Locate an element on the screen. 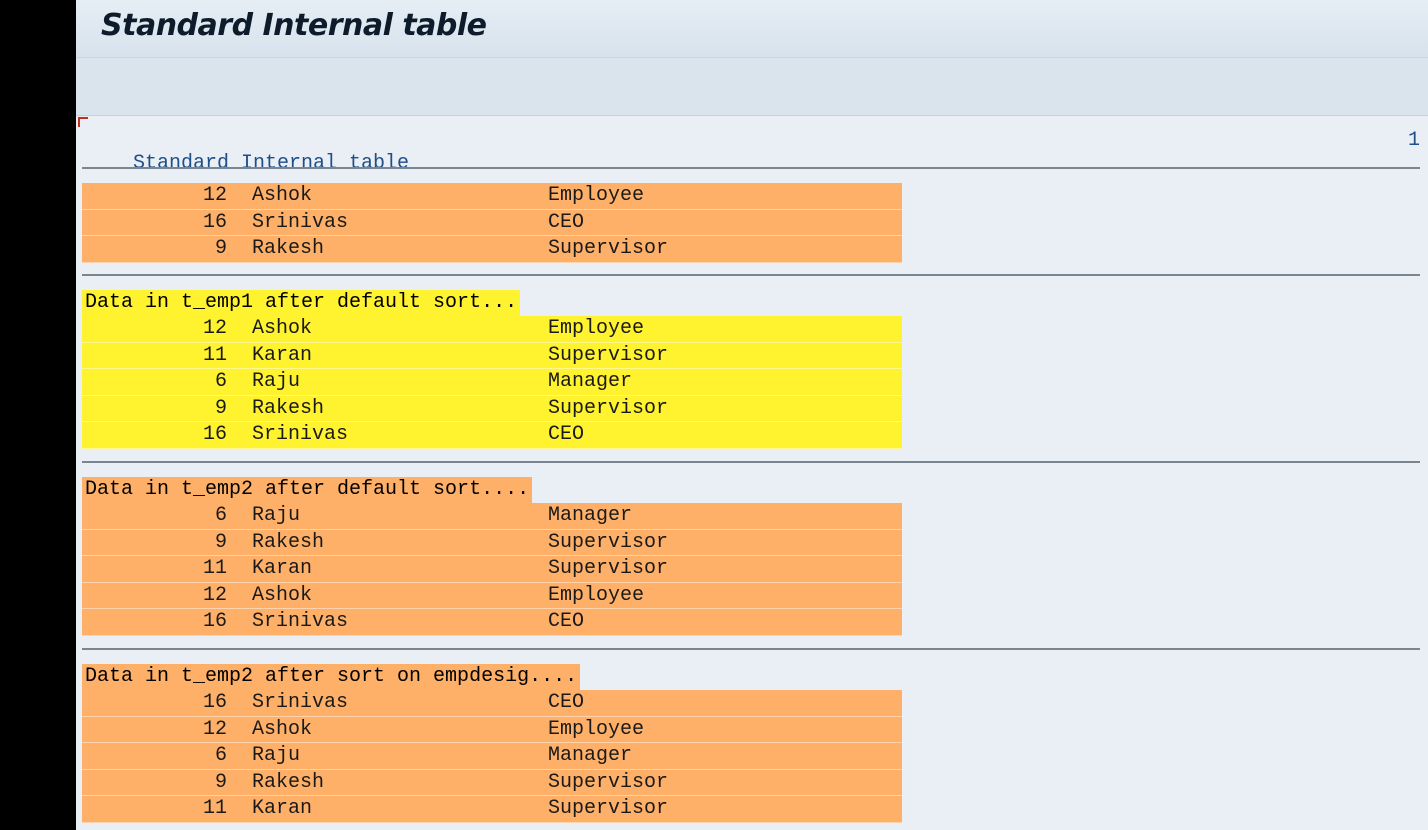 This screenshot has width=1428, height=830. page-title: Standard Internal table is located at coordinates (294, 25).